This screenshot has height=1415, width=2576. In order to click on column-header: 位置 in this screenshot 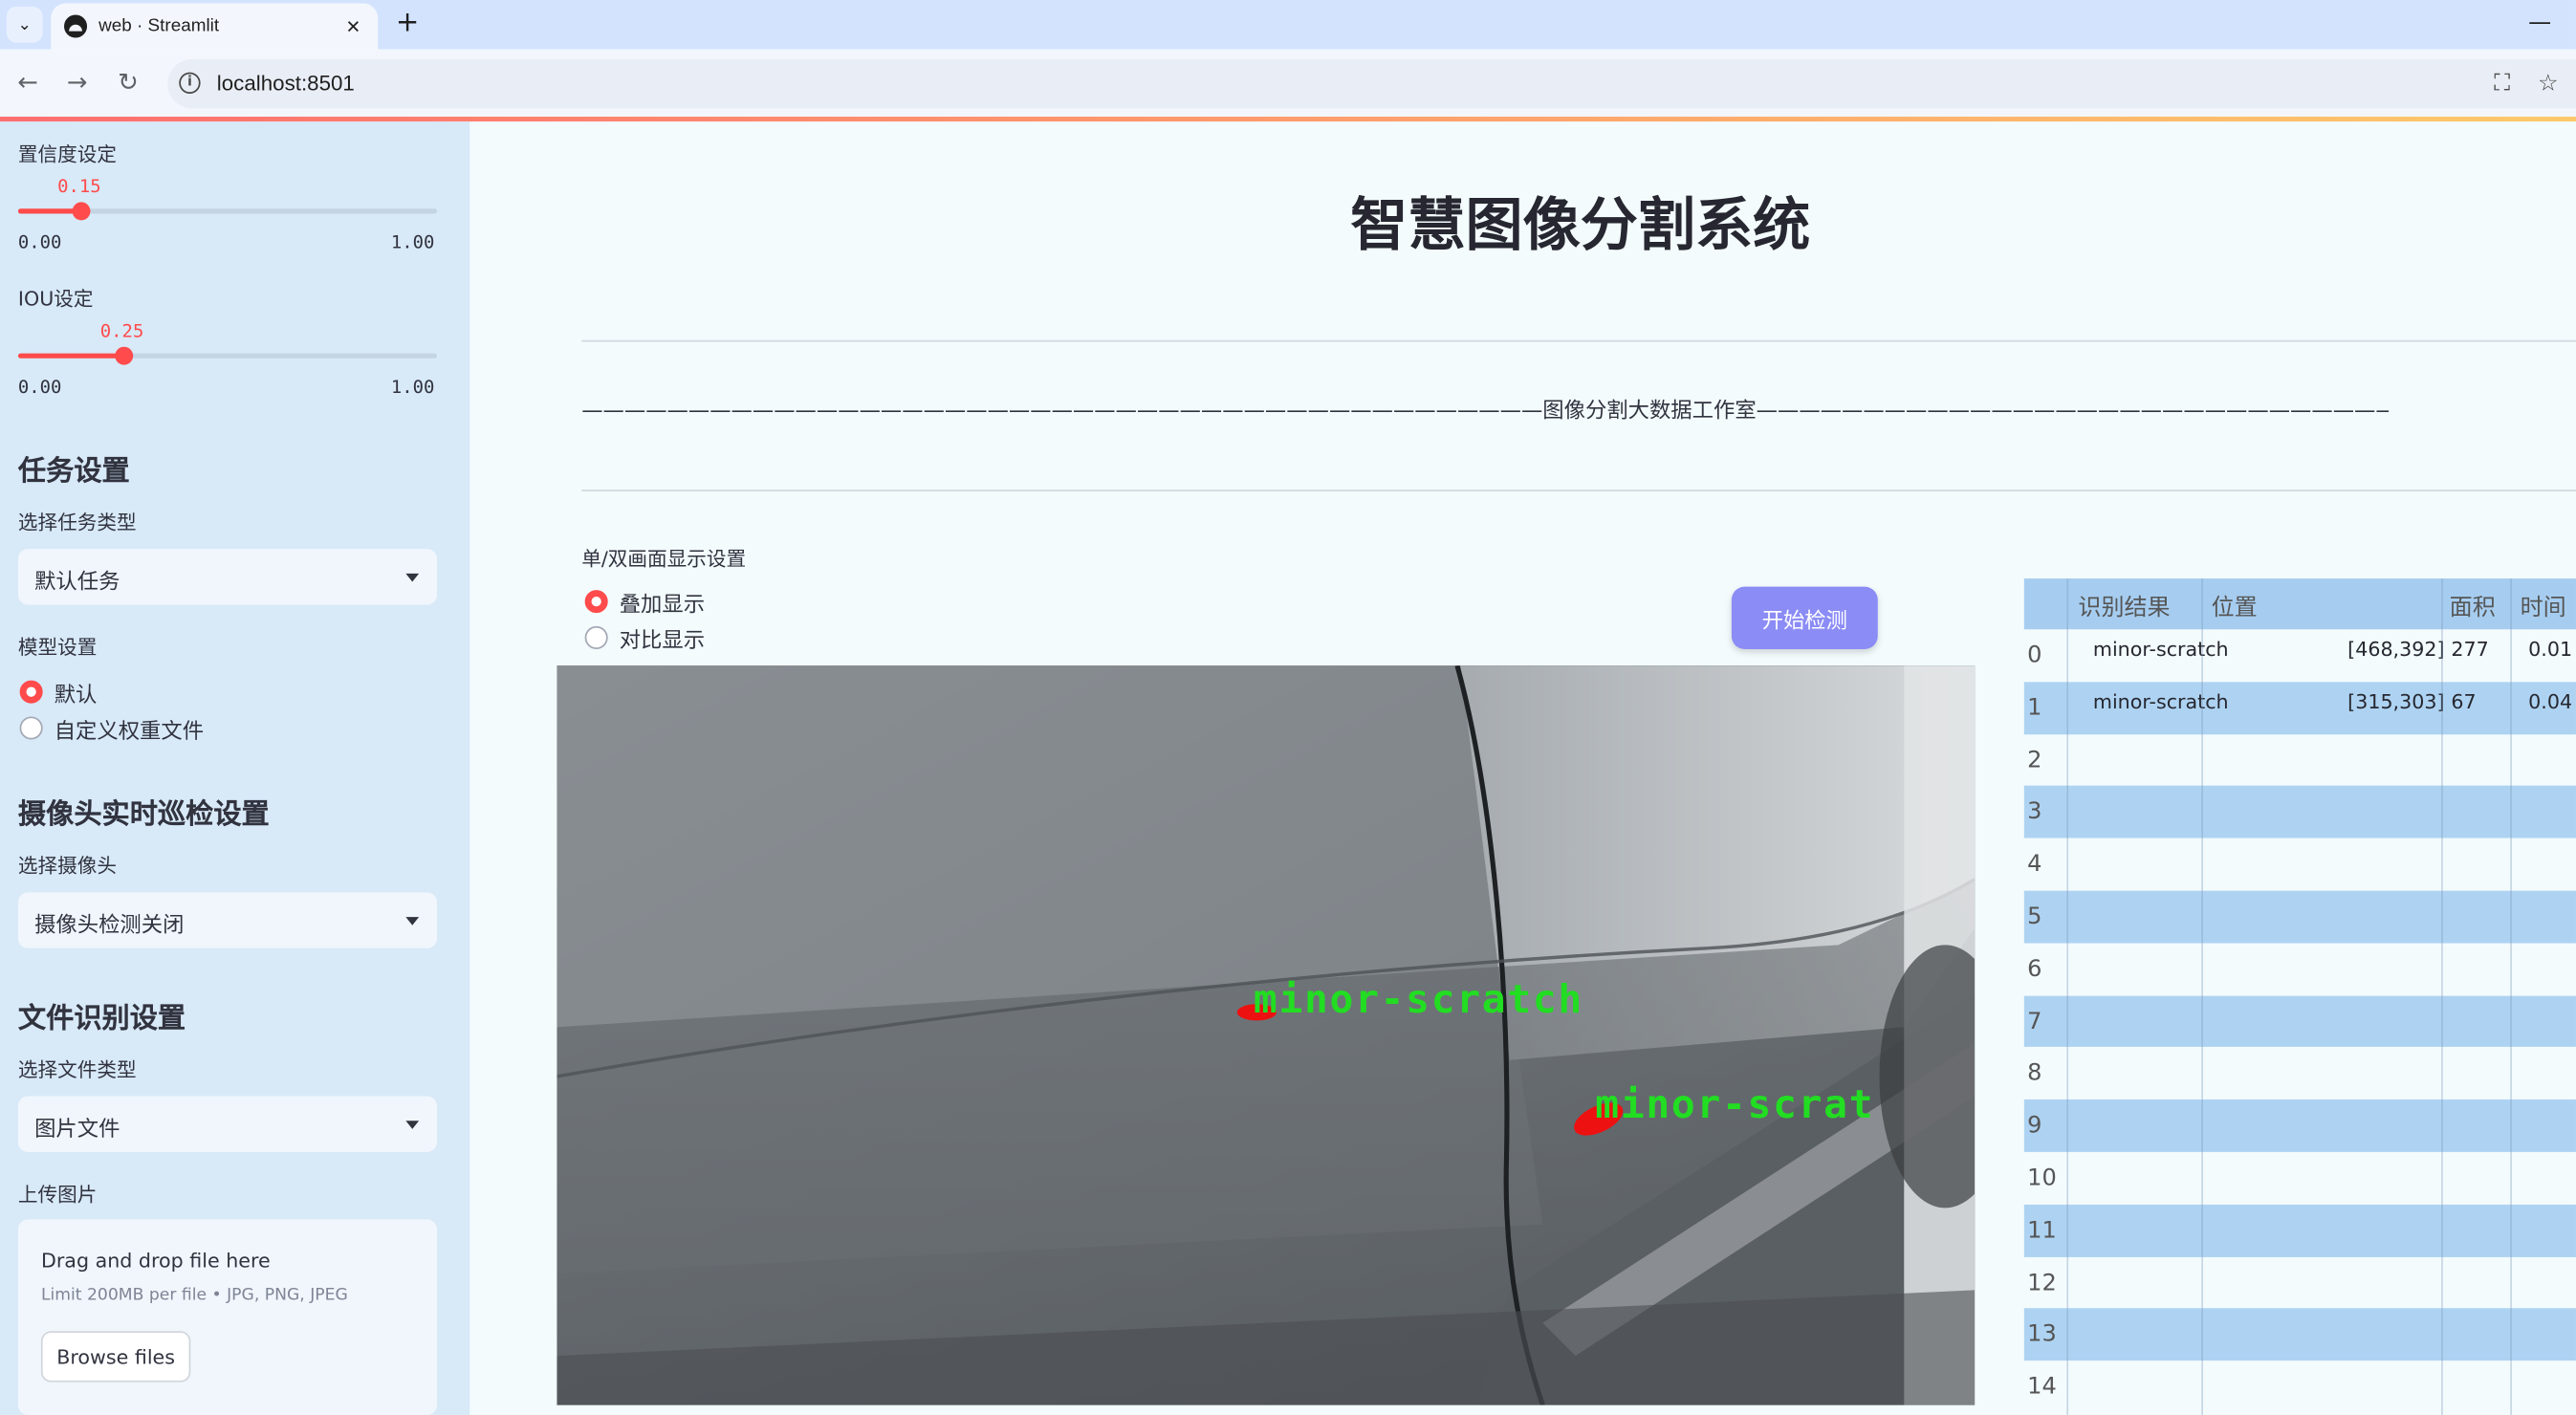, I will do `click(2235, 606)`.